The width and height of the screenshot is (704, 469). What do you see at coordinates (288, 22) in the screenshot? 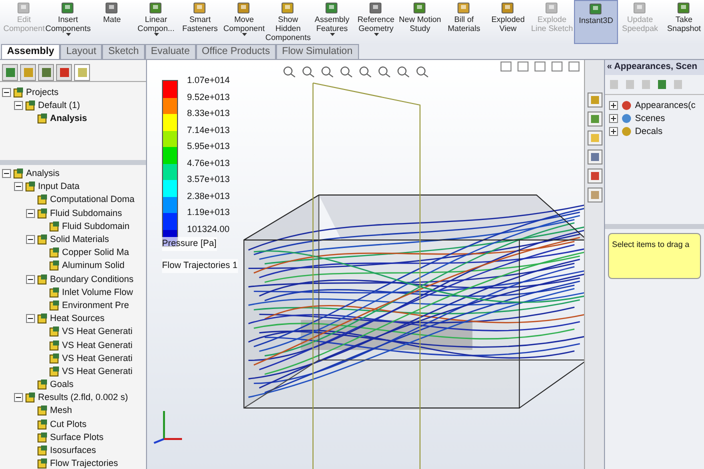
I see `toolbar-button: Show Hidden Components` at bounding box center [288, 22].